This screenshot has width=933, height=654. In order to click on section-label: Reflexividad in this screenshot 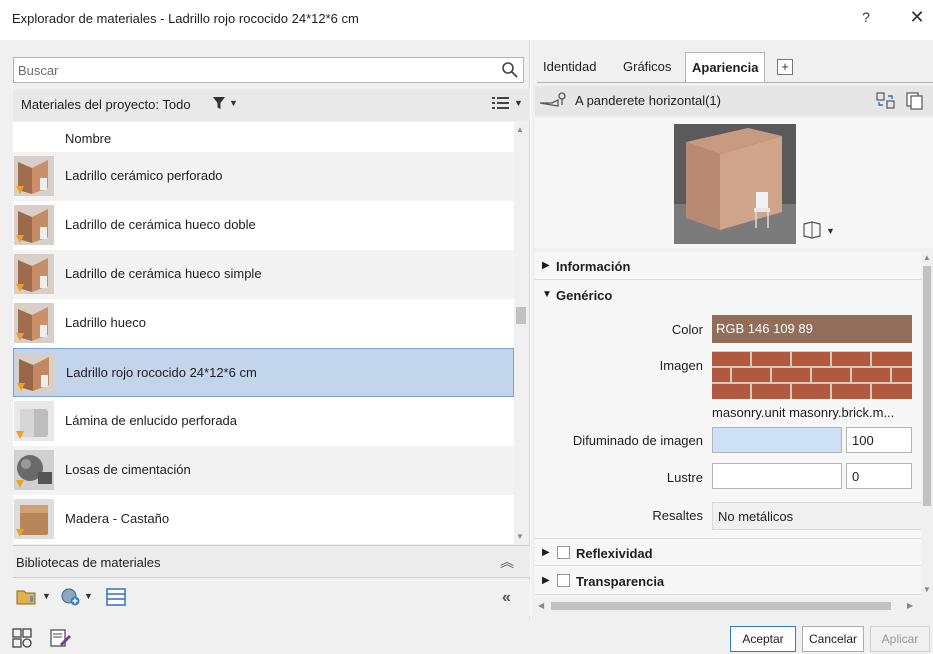, I will do `click(614, 553)`.